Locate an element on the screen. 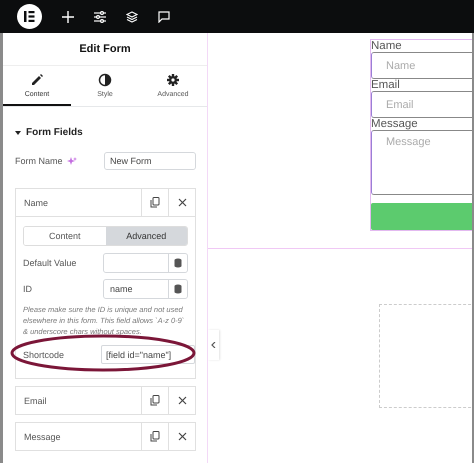 This screenshot has height=463, width=474. panel-title: Edit Form is located at coordinates (105, 49).